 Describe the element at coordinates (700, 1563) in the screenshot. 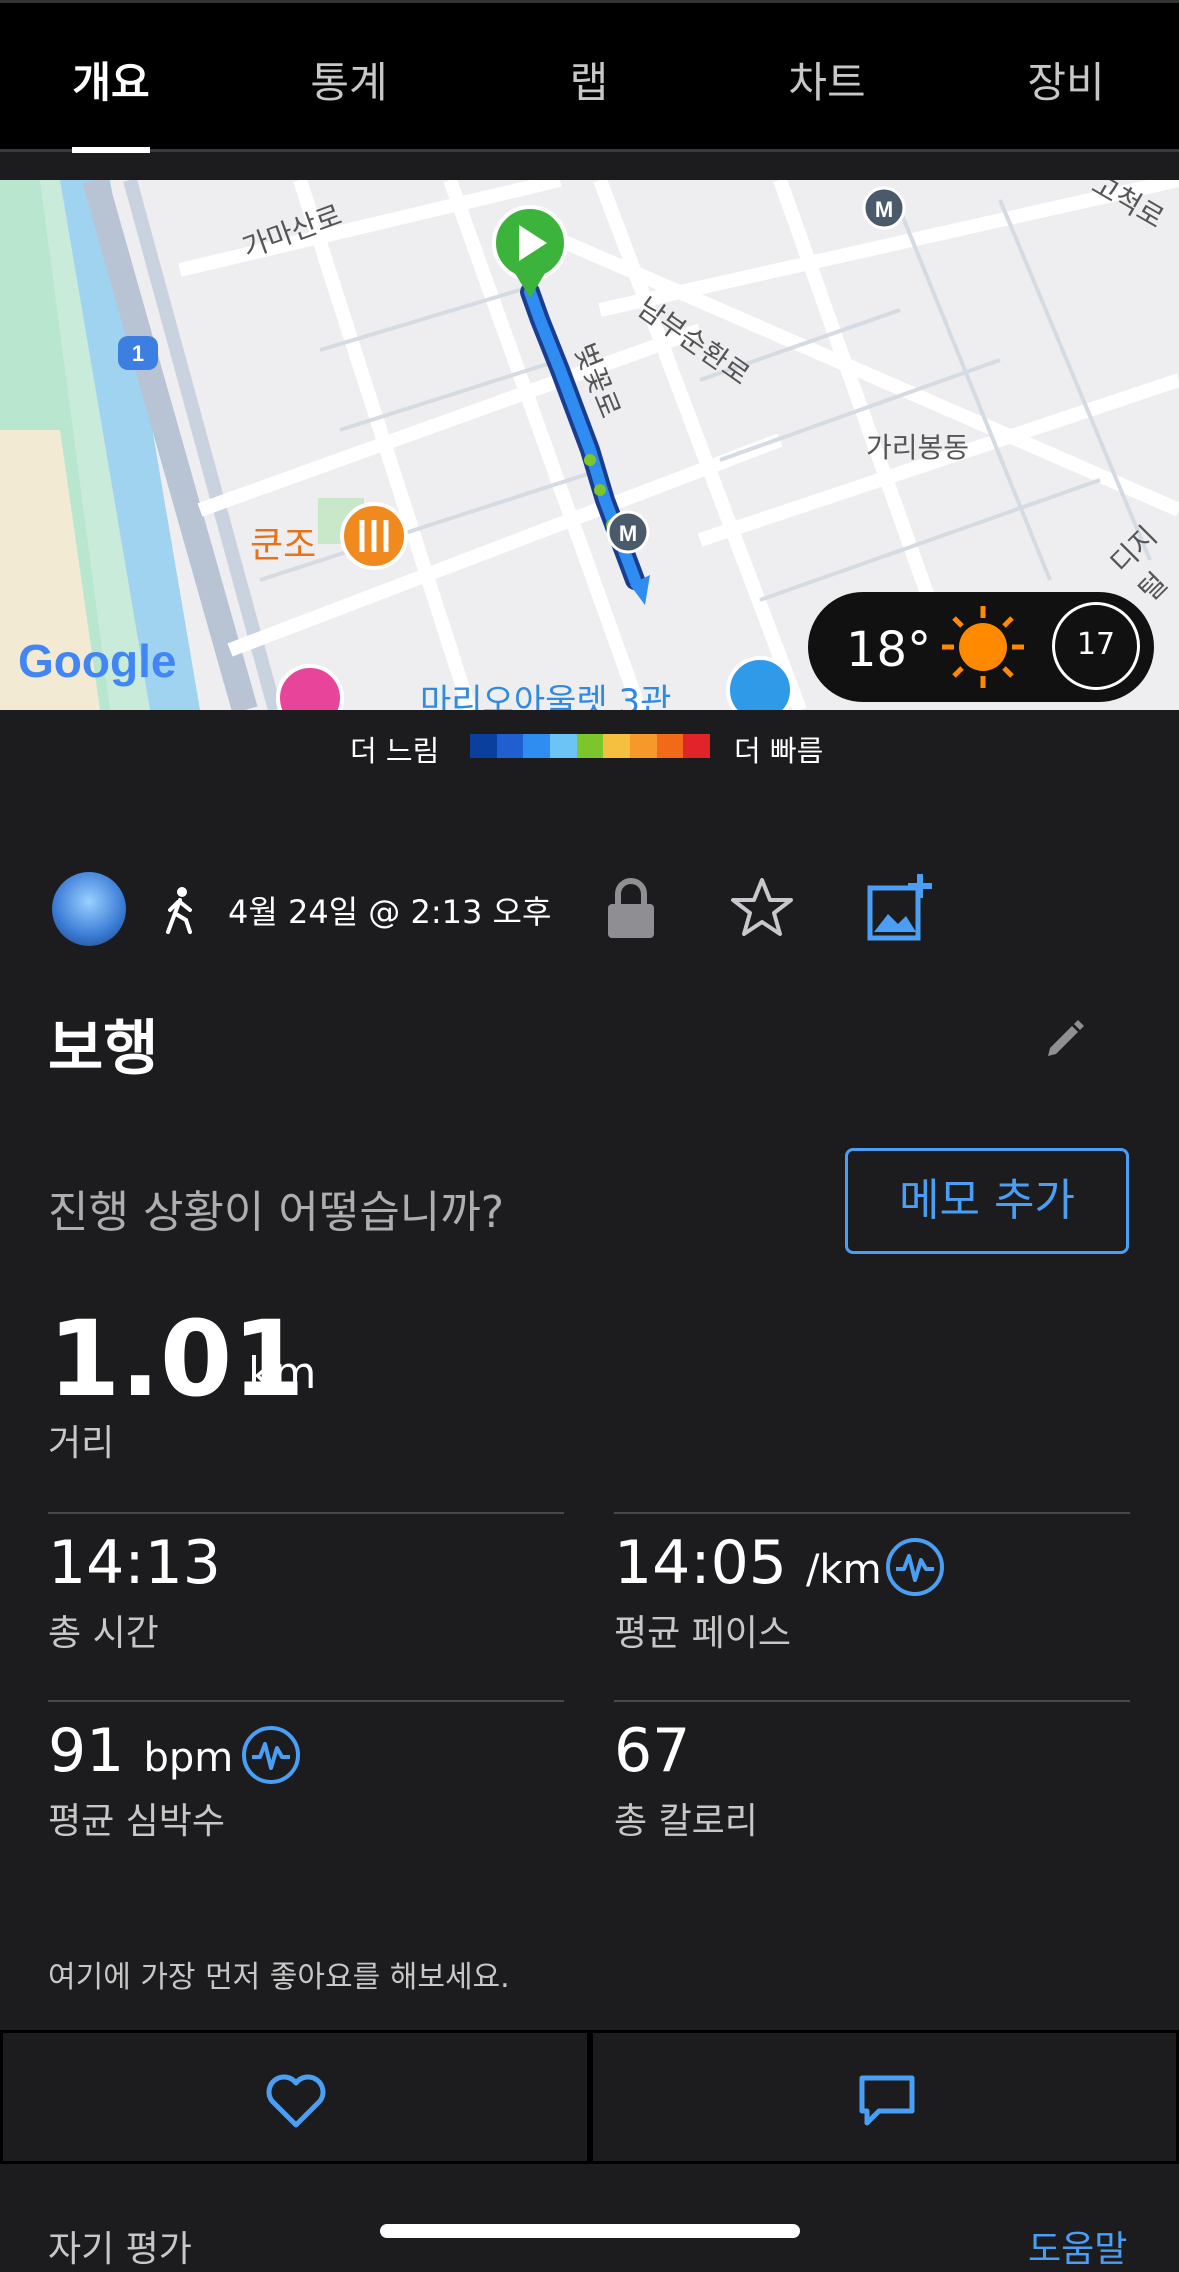

I see `avg-pace-number: 14:05` at that location.